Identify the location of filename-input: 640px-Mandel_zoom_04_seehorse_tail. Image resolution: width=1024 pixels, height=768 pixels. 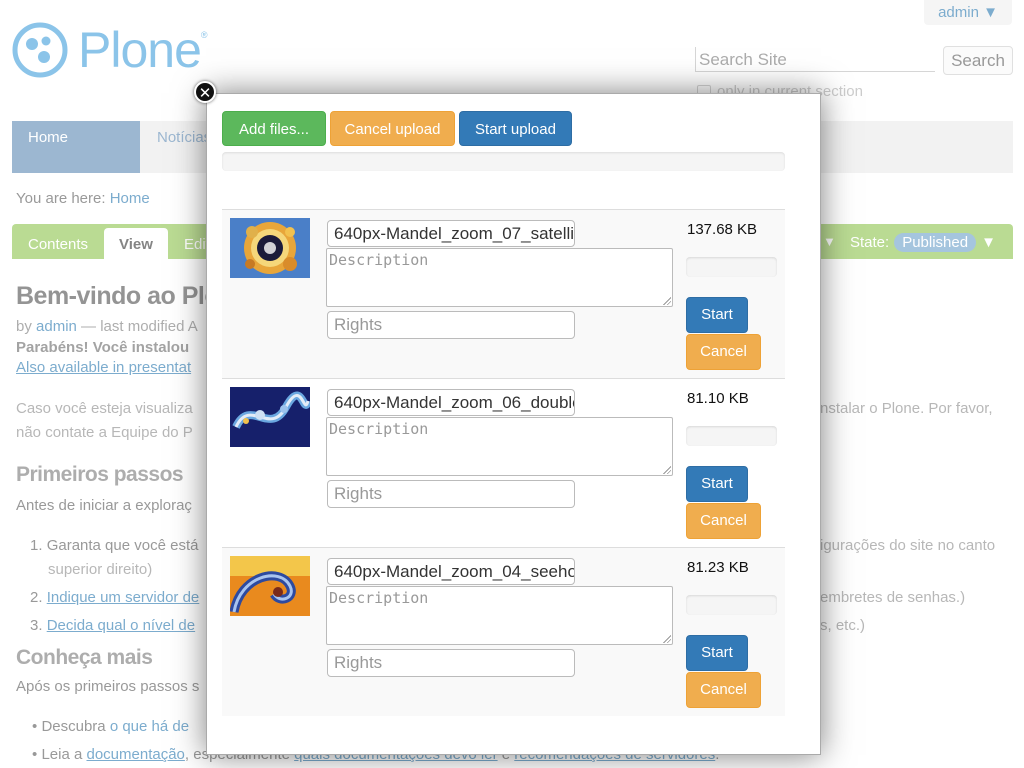
(451, 571).